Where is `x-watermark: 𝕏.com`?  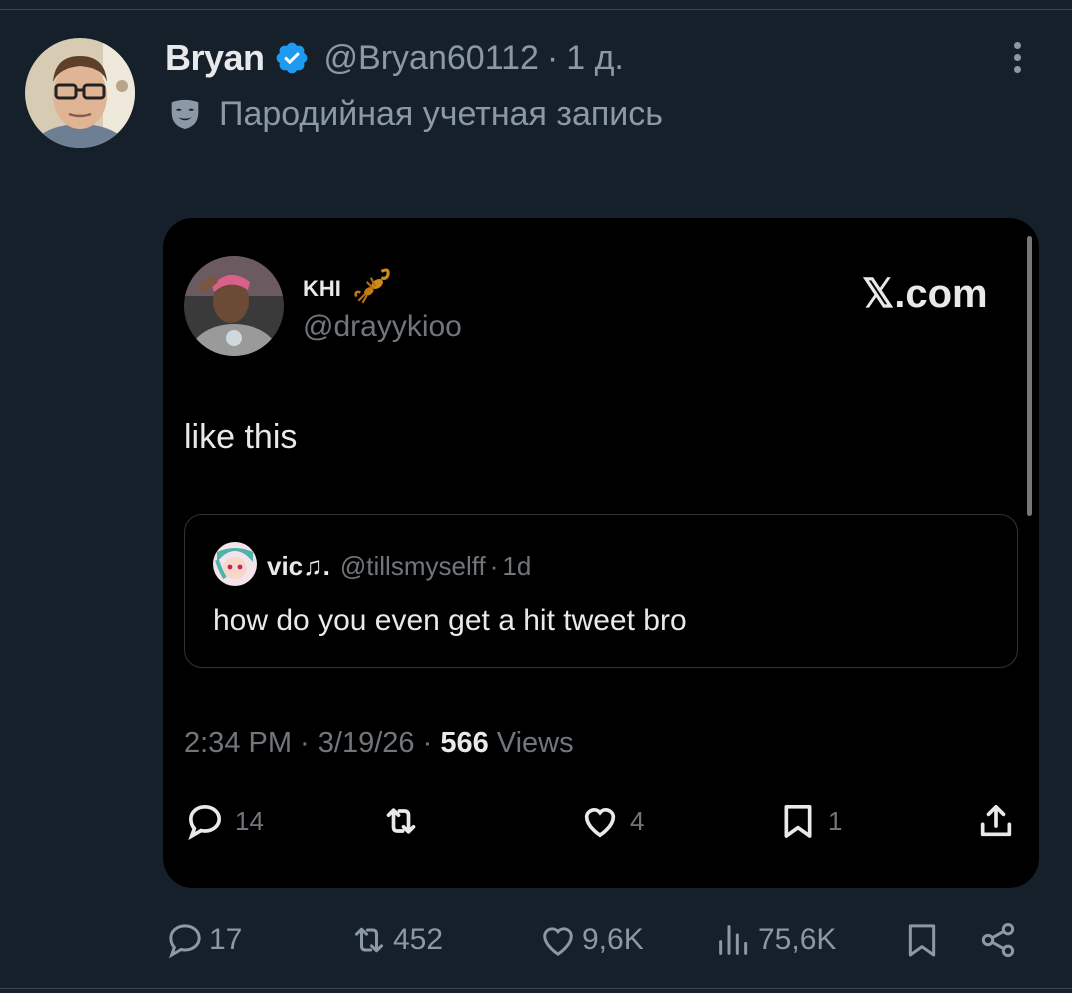
x-watermark: 𝕏.com is located at coordinates (925, 294).